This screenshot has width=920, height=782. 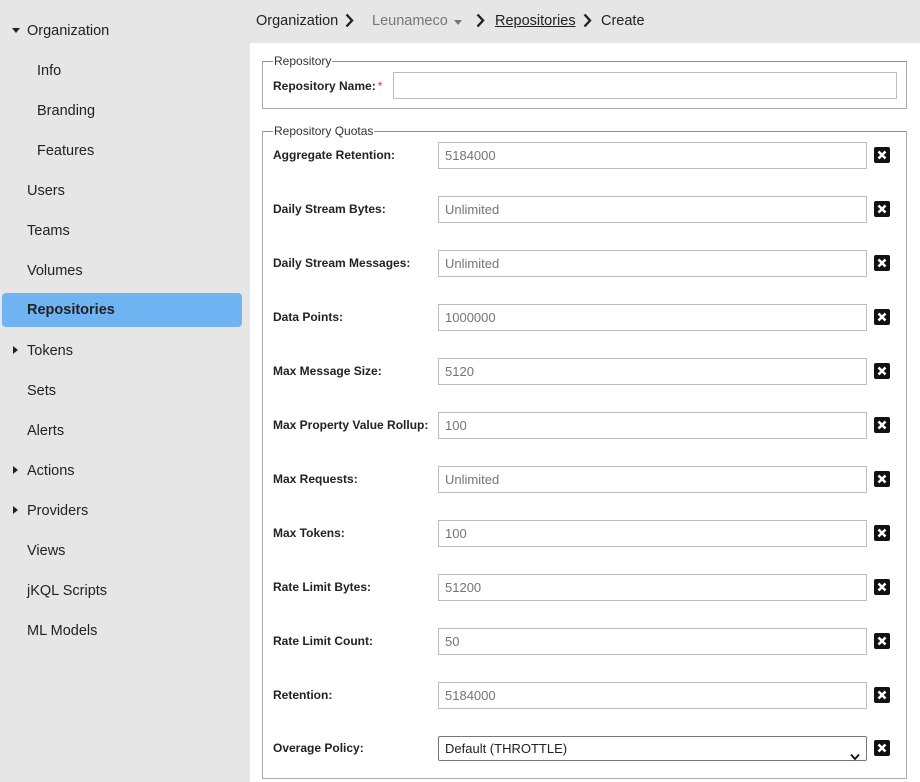 I want to click on rate-limit-bytes-label: Rate Limit Bytes:, so click(x=322, y=587).